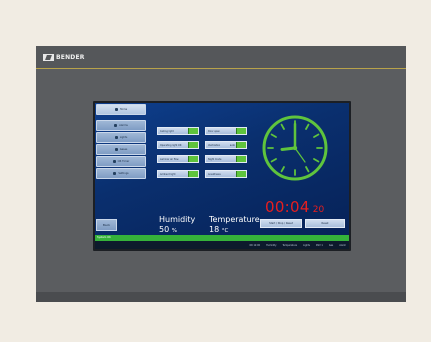  What do you see at coordinates (234, 219) in the screenshot?
I see `temperature-label: Temperature` at bounding box center [234, 219].